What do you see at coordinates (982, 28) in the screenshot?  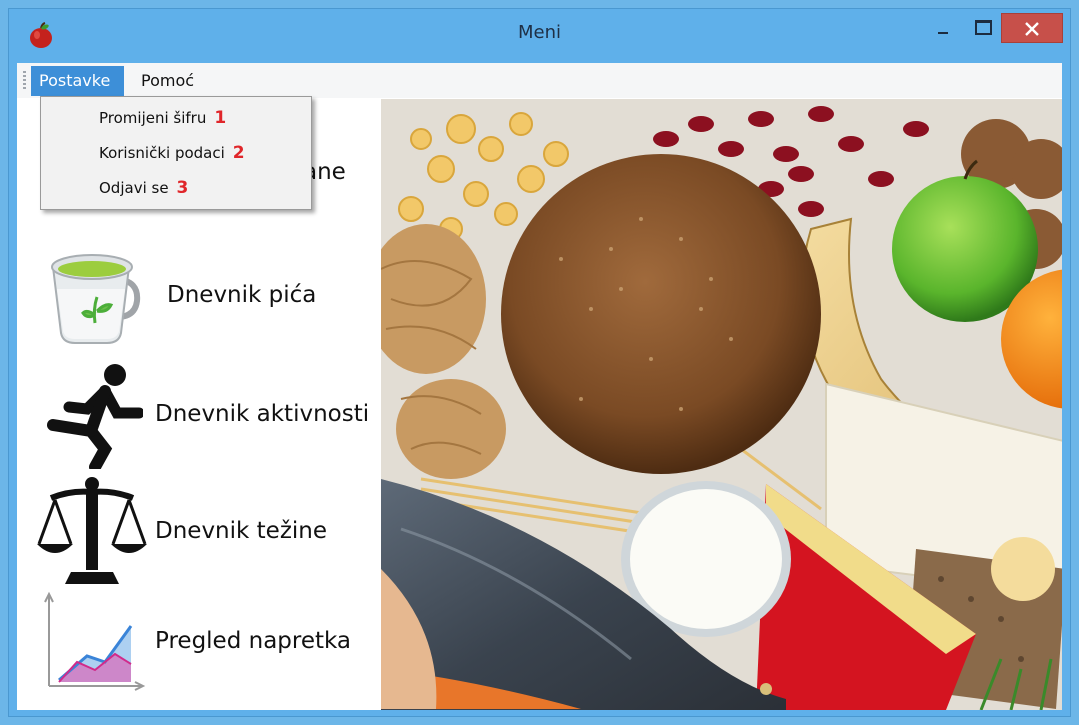 I see `maximize-button` at bounding box center [982, 28].